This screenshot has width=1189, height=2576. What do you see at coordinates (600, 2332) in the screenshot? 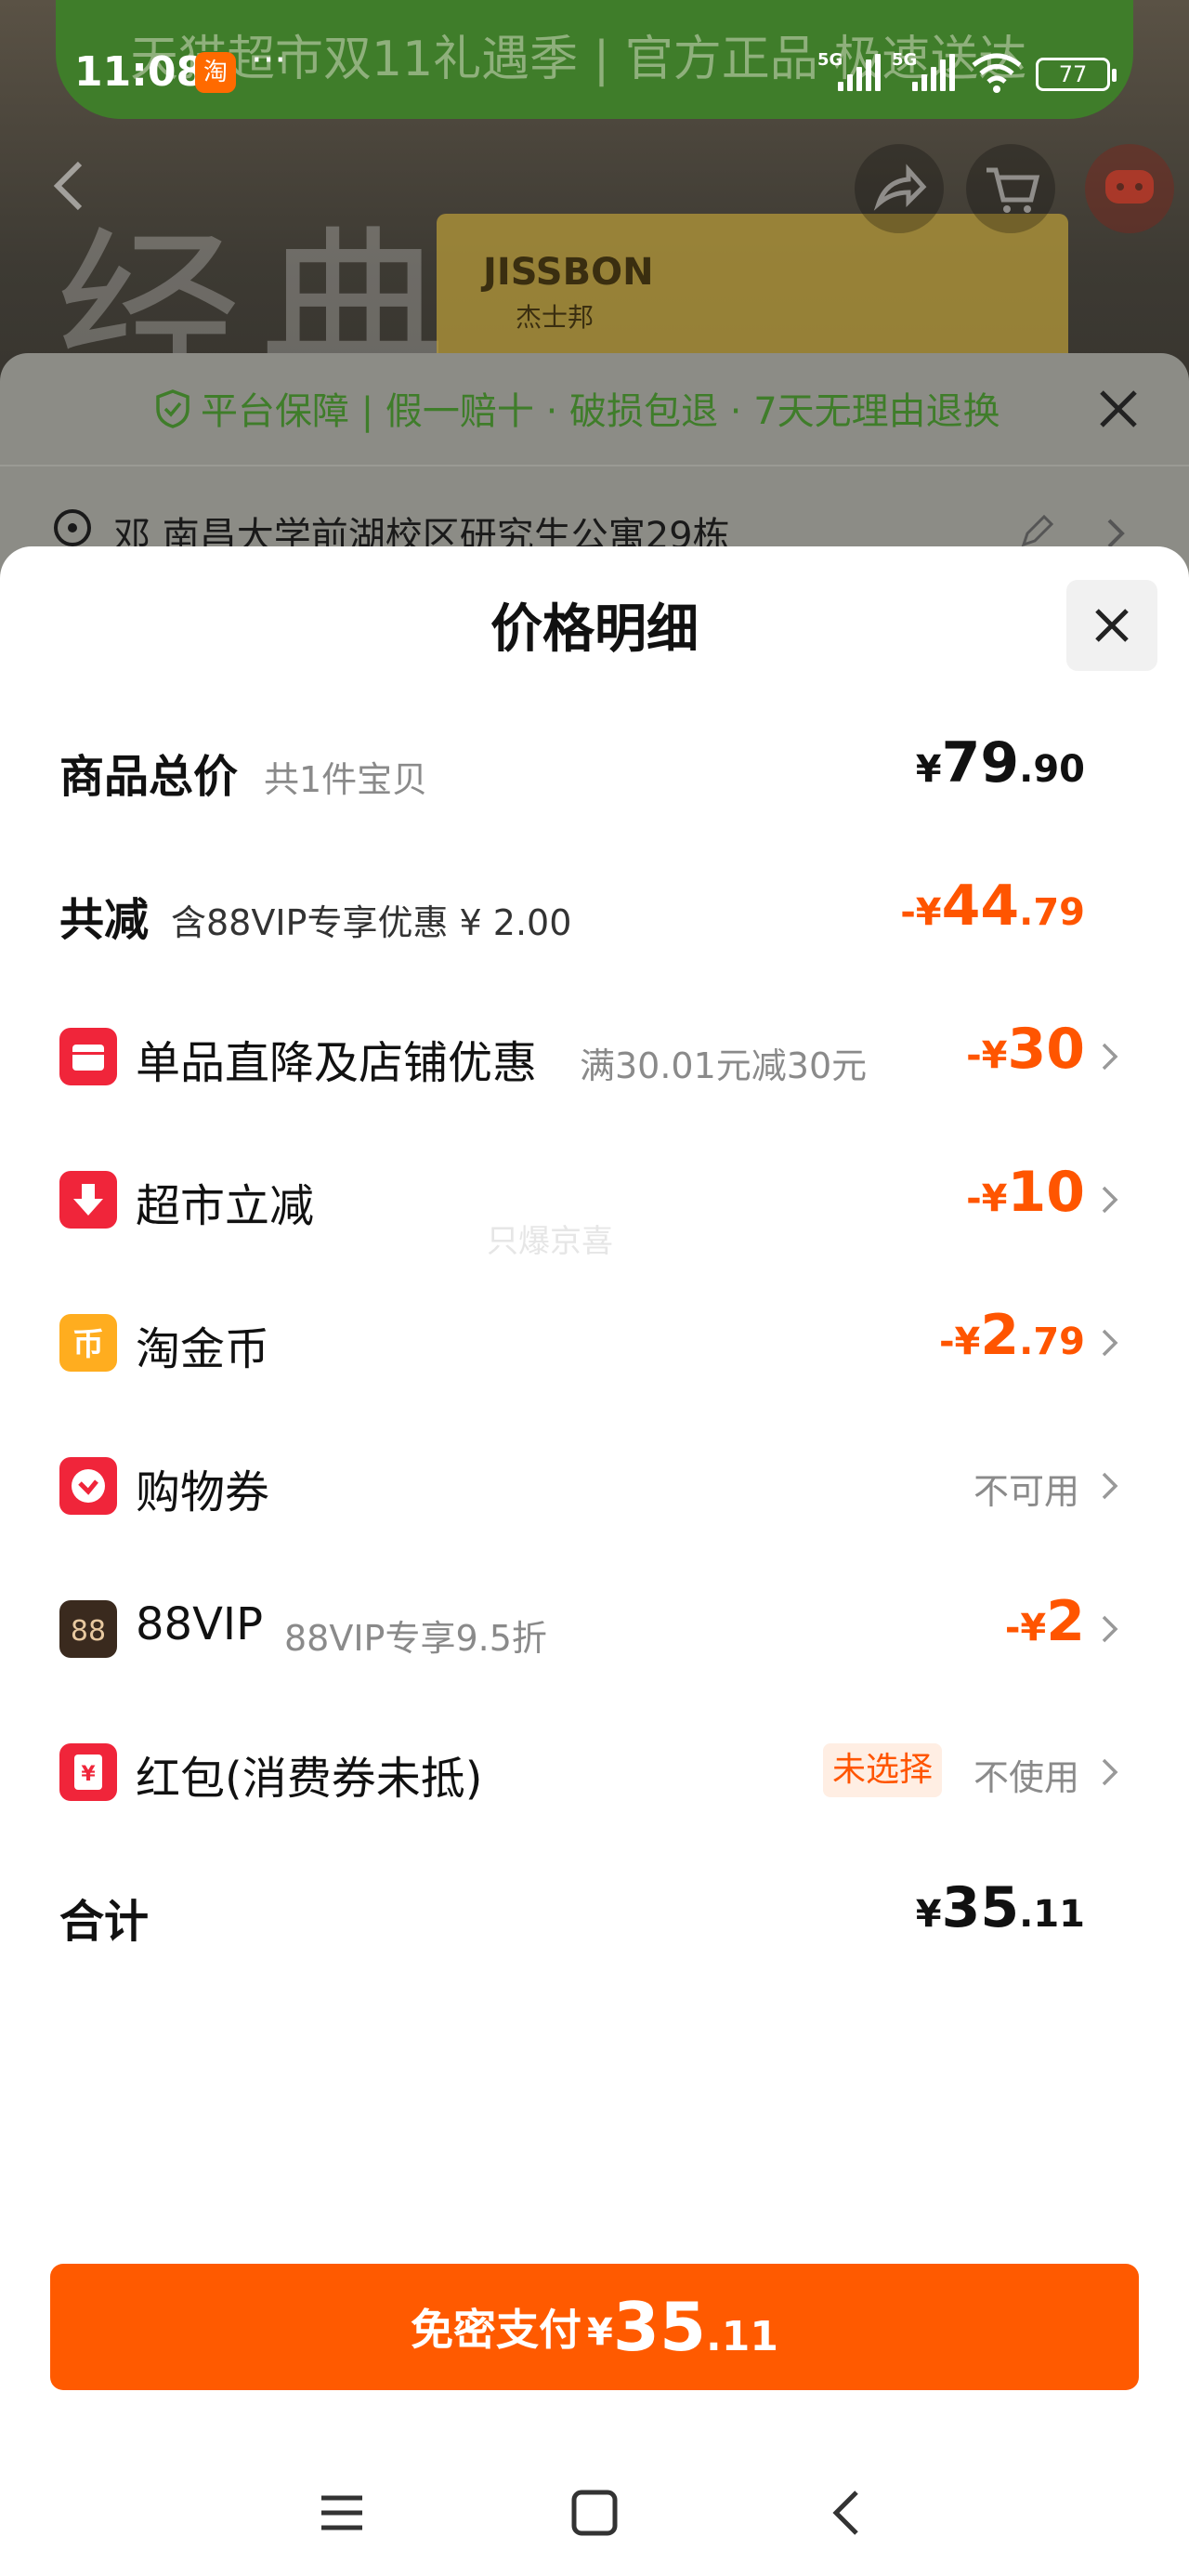
I see `pay-currency: ¥` at bounding box center [600, 2332].